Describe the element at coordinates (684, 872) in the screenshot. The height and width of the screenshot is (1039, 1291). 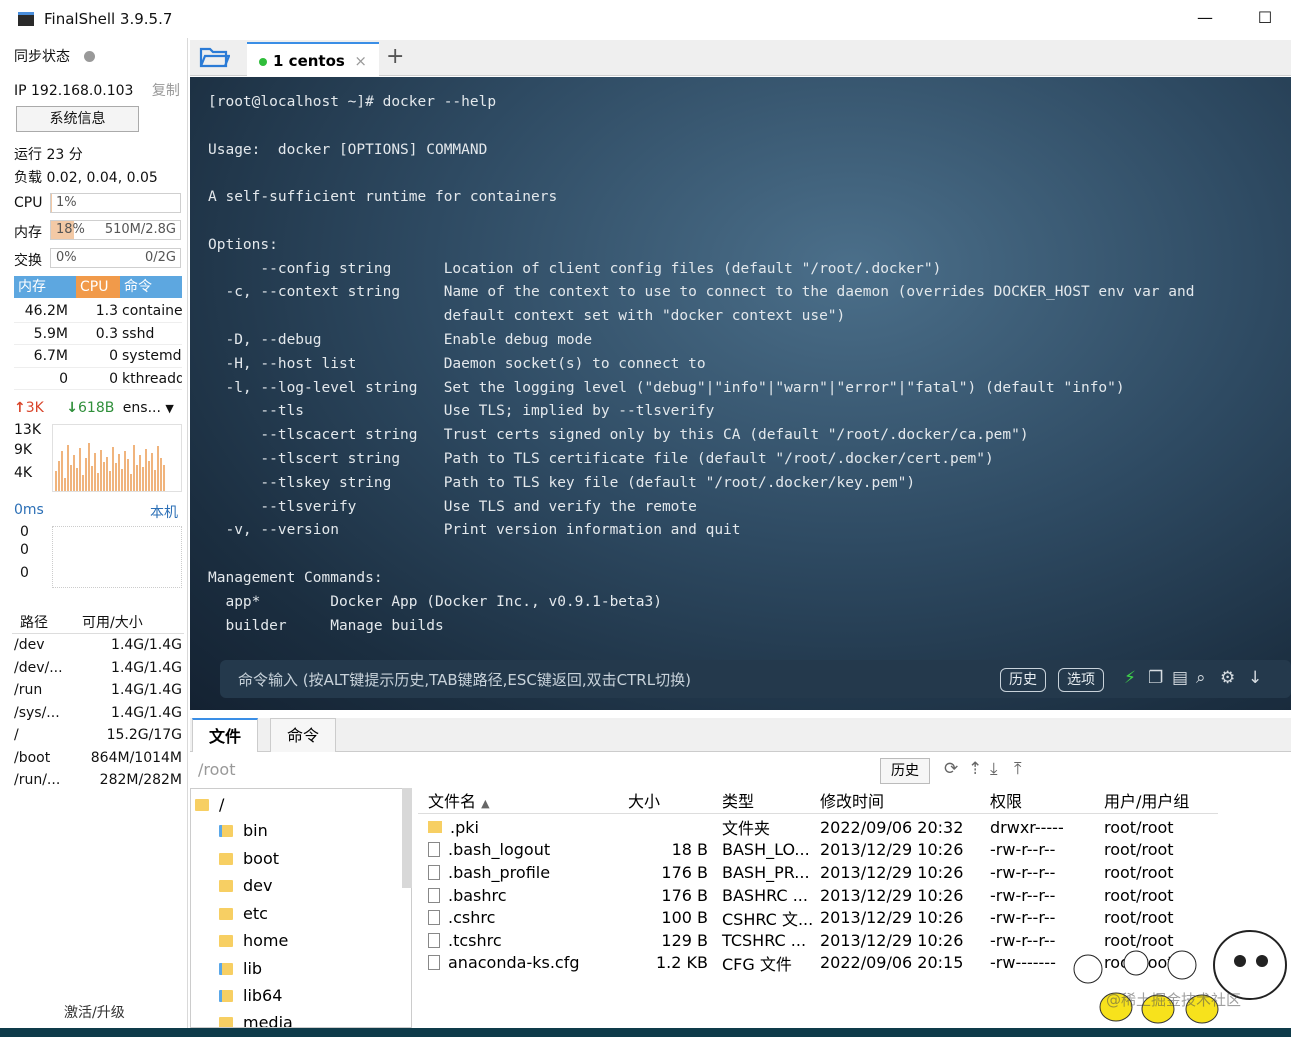
I see `file-size: 176 B` at that location.